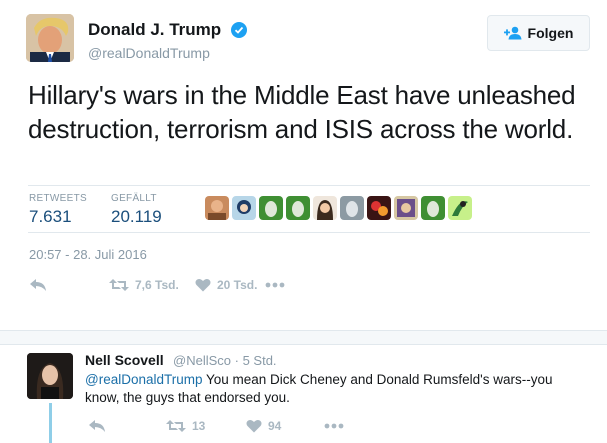  Describe the element at coordinates (69, 285) in the screenshot. I see `reply-button` at that location.